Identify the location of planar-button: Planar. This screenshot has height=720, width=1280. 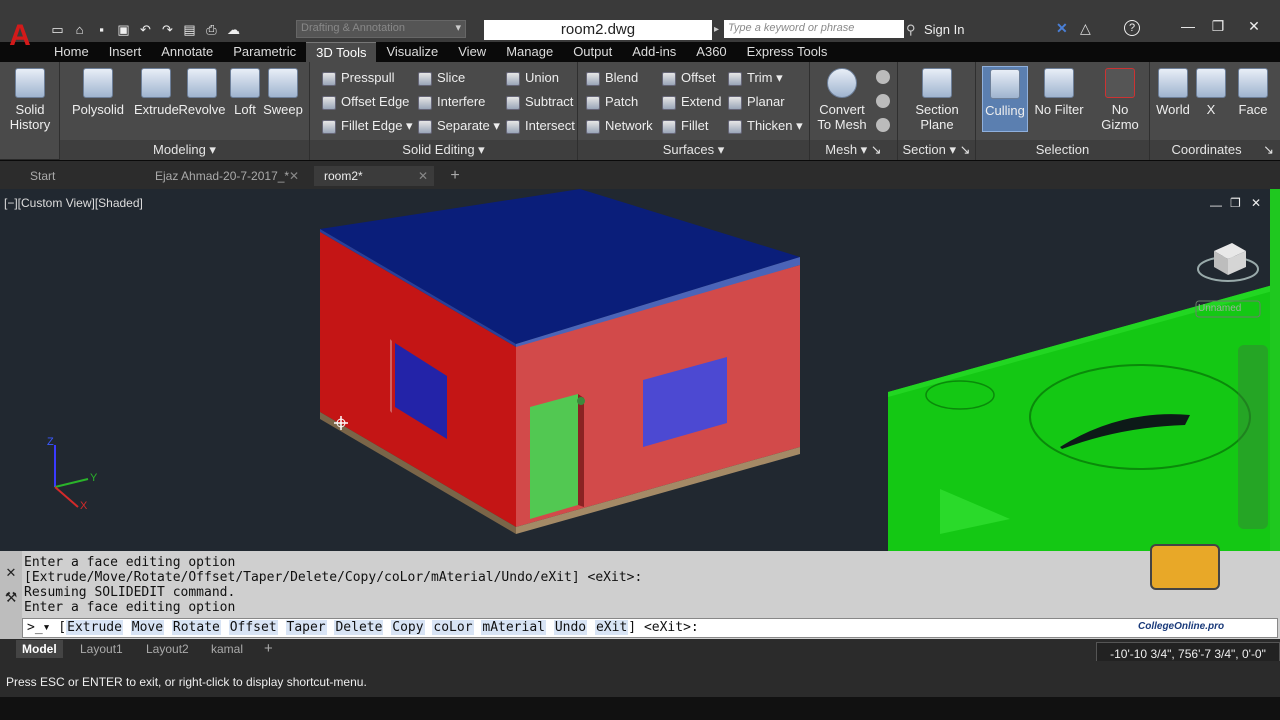
(756, 102).